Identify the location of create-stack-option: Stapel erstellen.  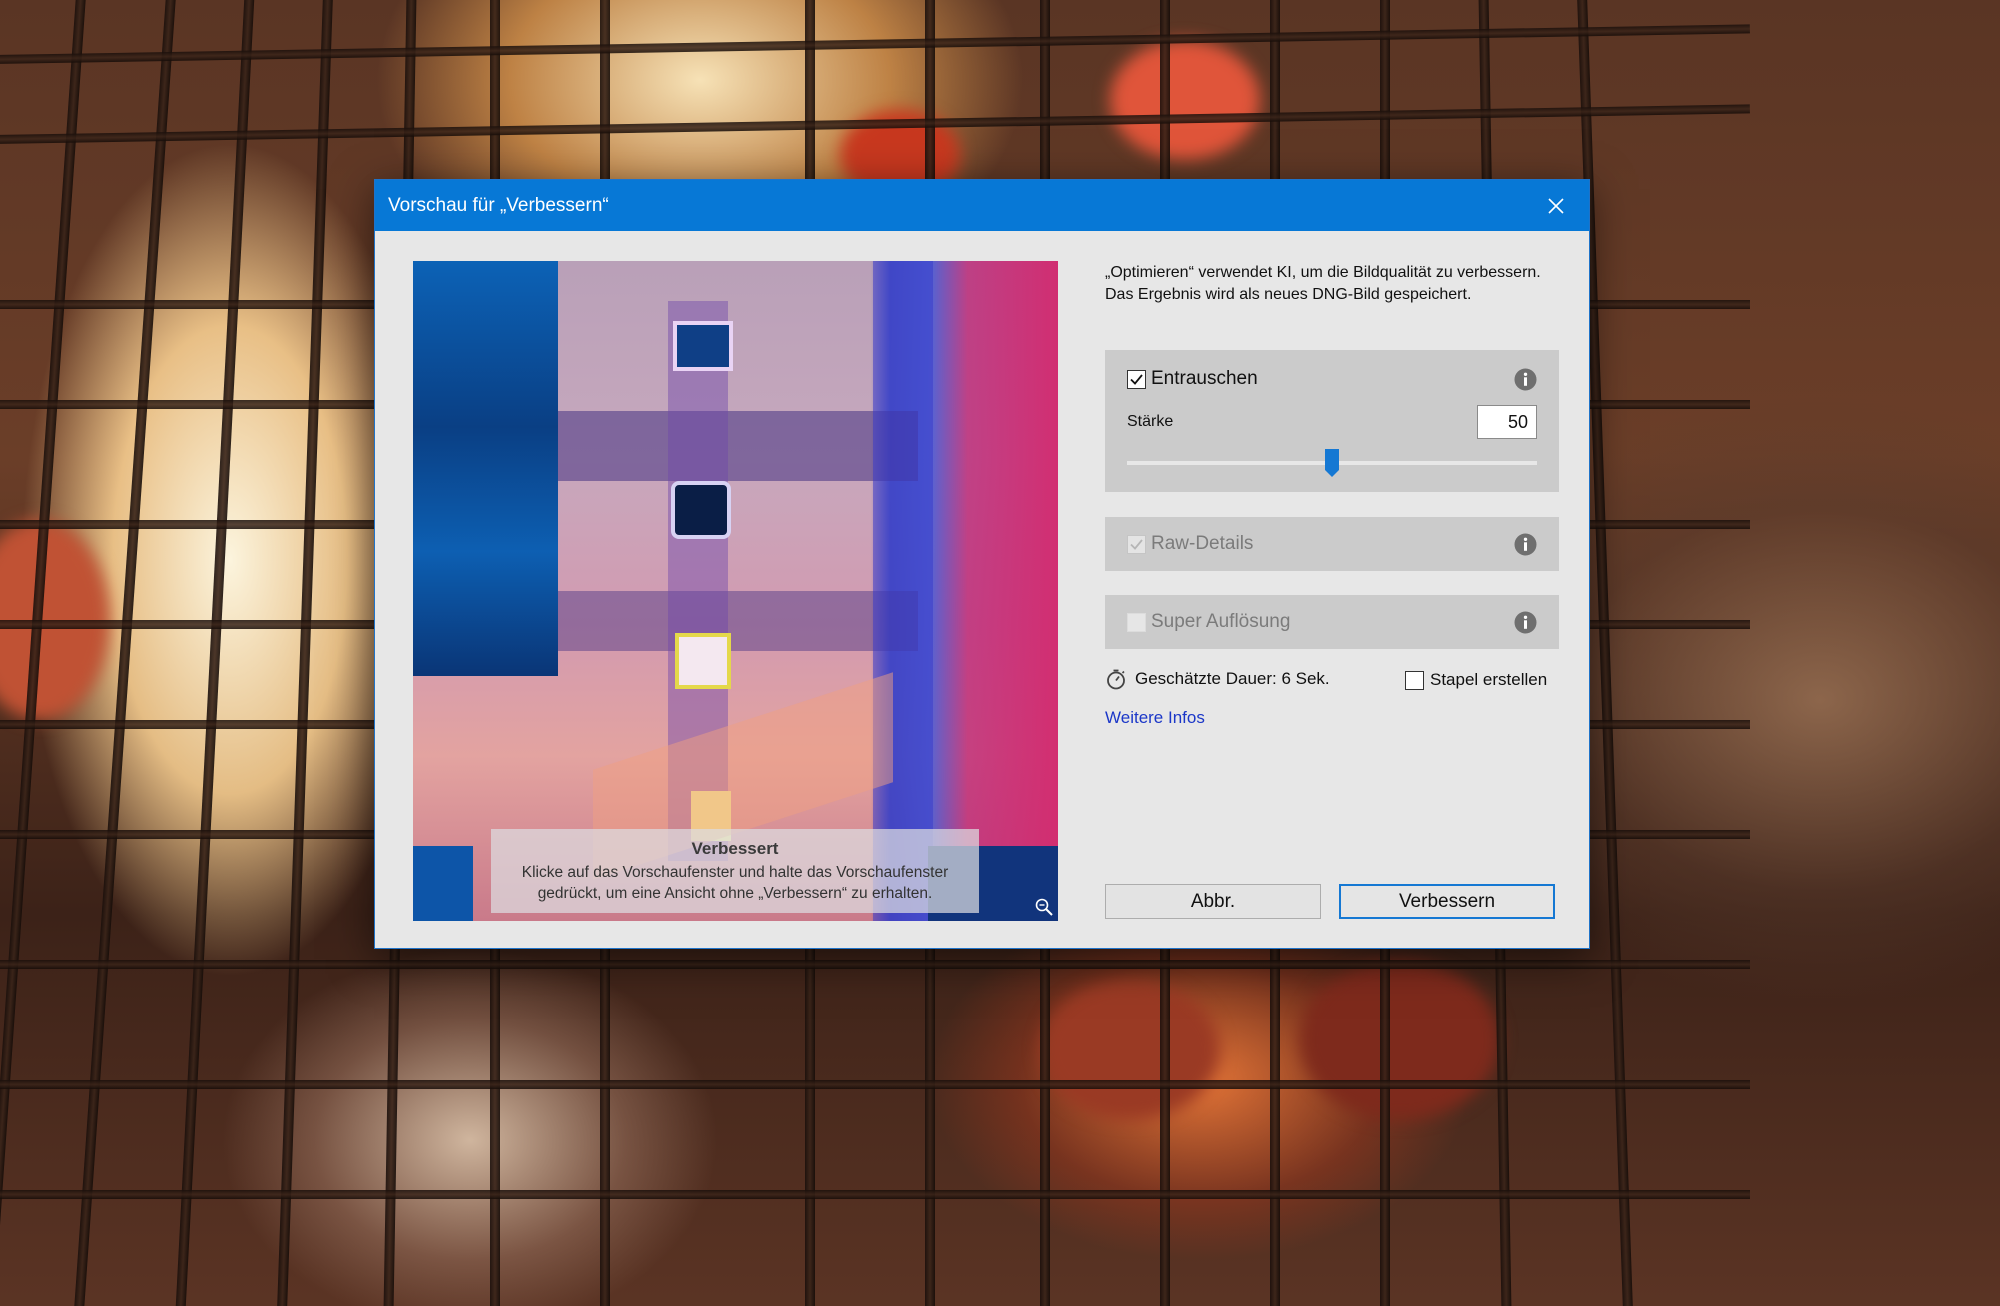
(1476, 680).